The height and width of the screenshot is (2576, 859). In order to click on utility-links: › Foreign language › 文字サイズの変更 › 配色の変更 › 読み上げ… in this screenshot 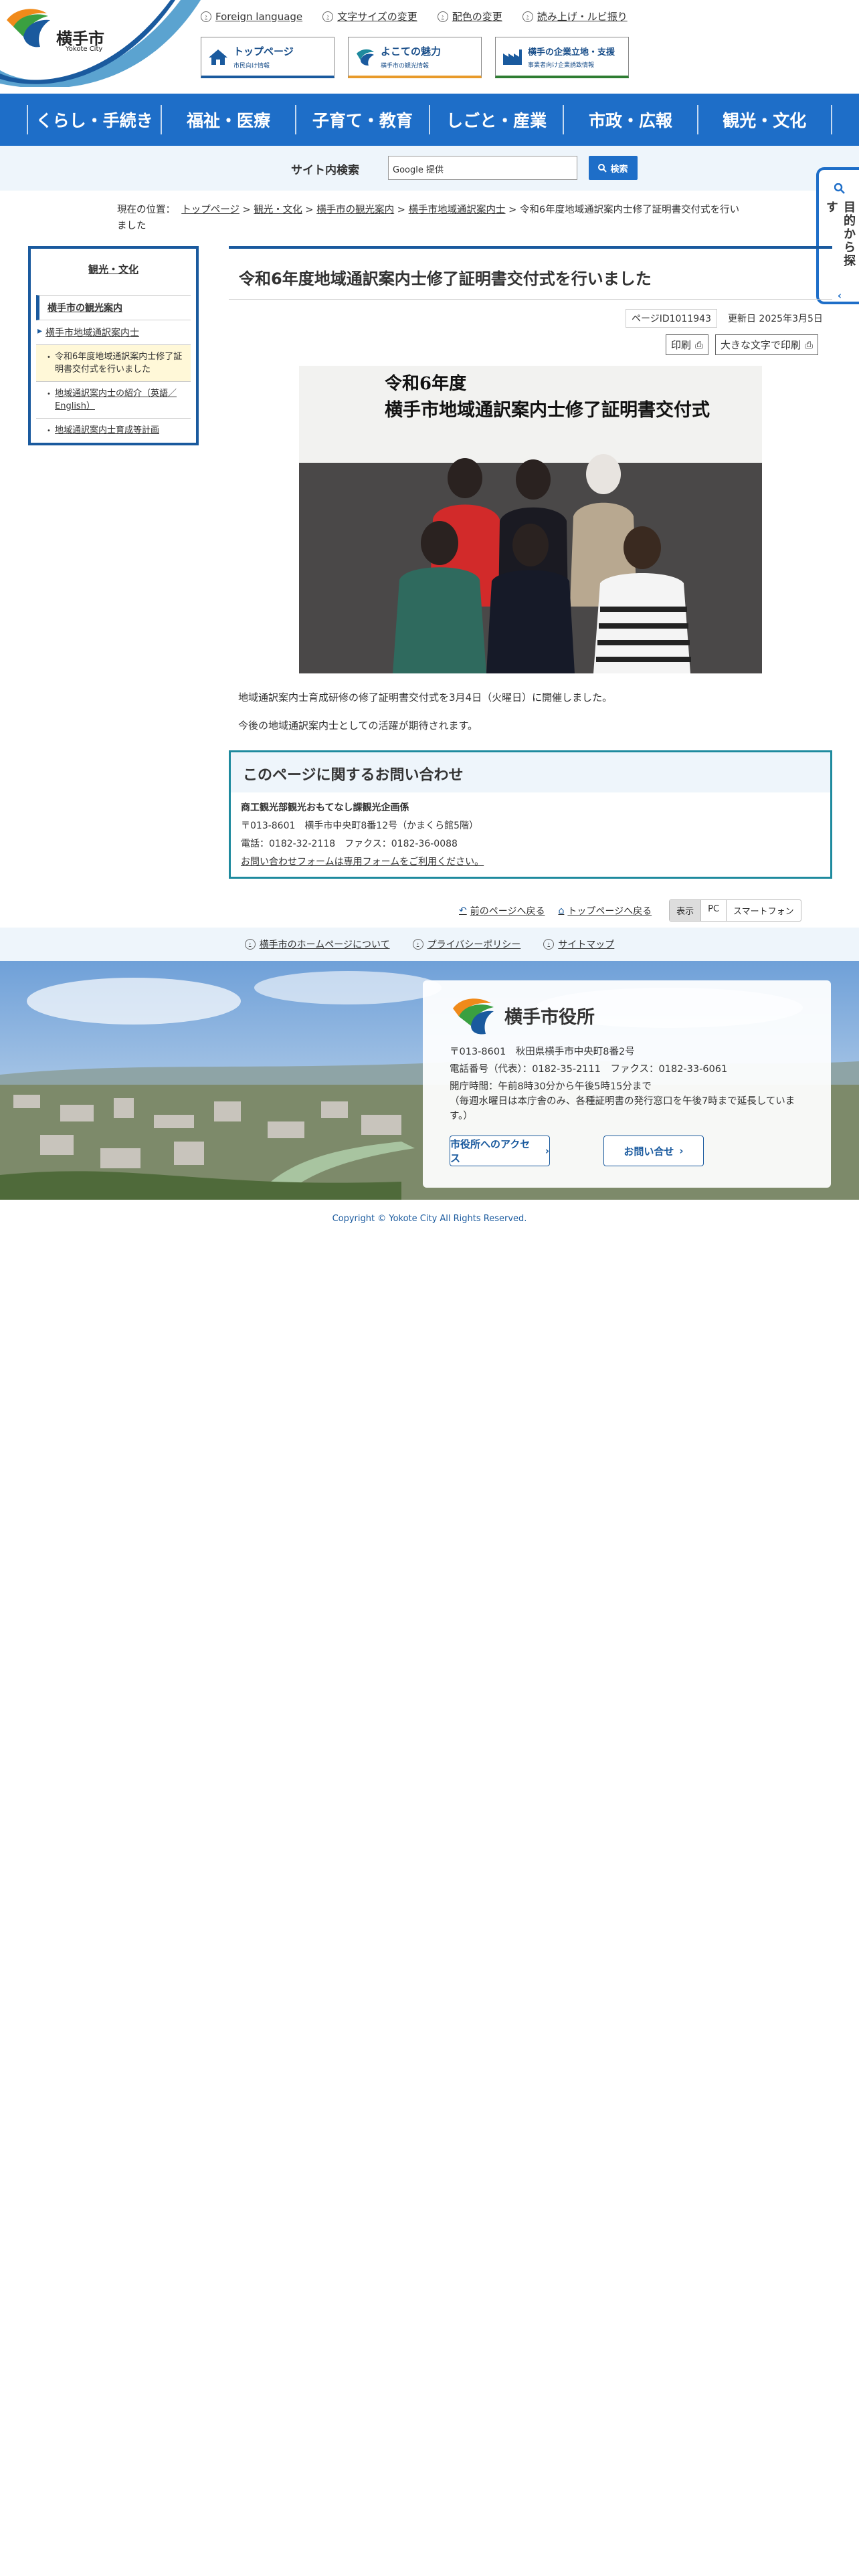, I will do `click(415, 16)`.